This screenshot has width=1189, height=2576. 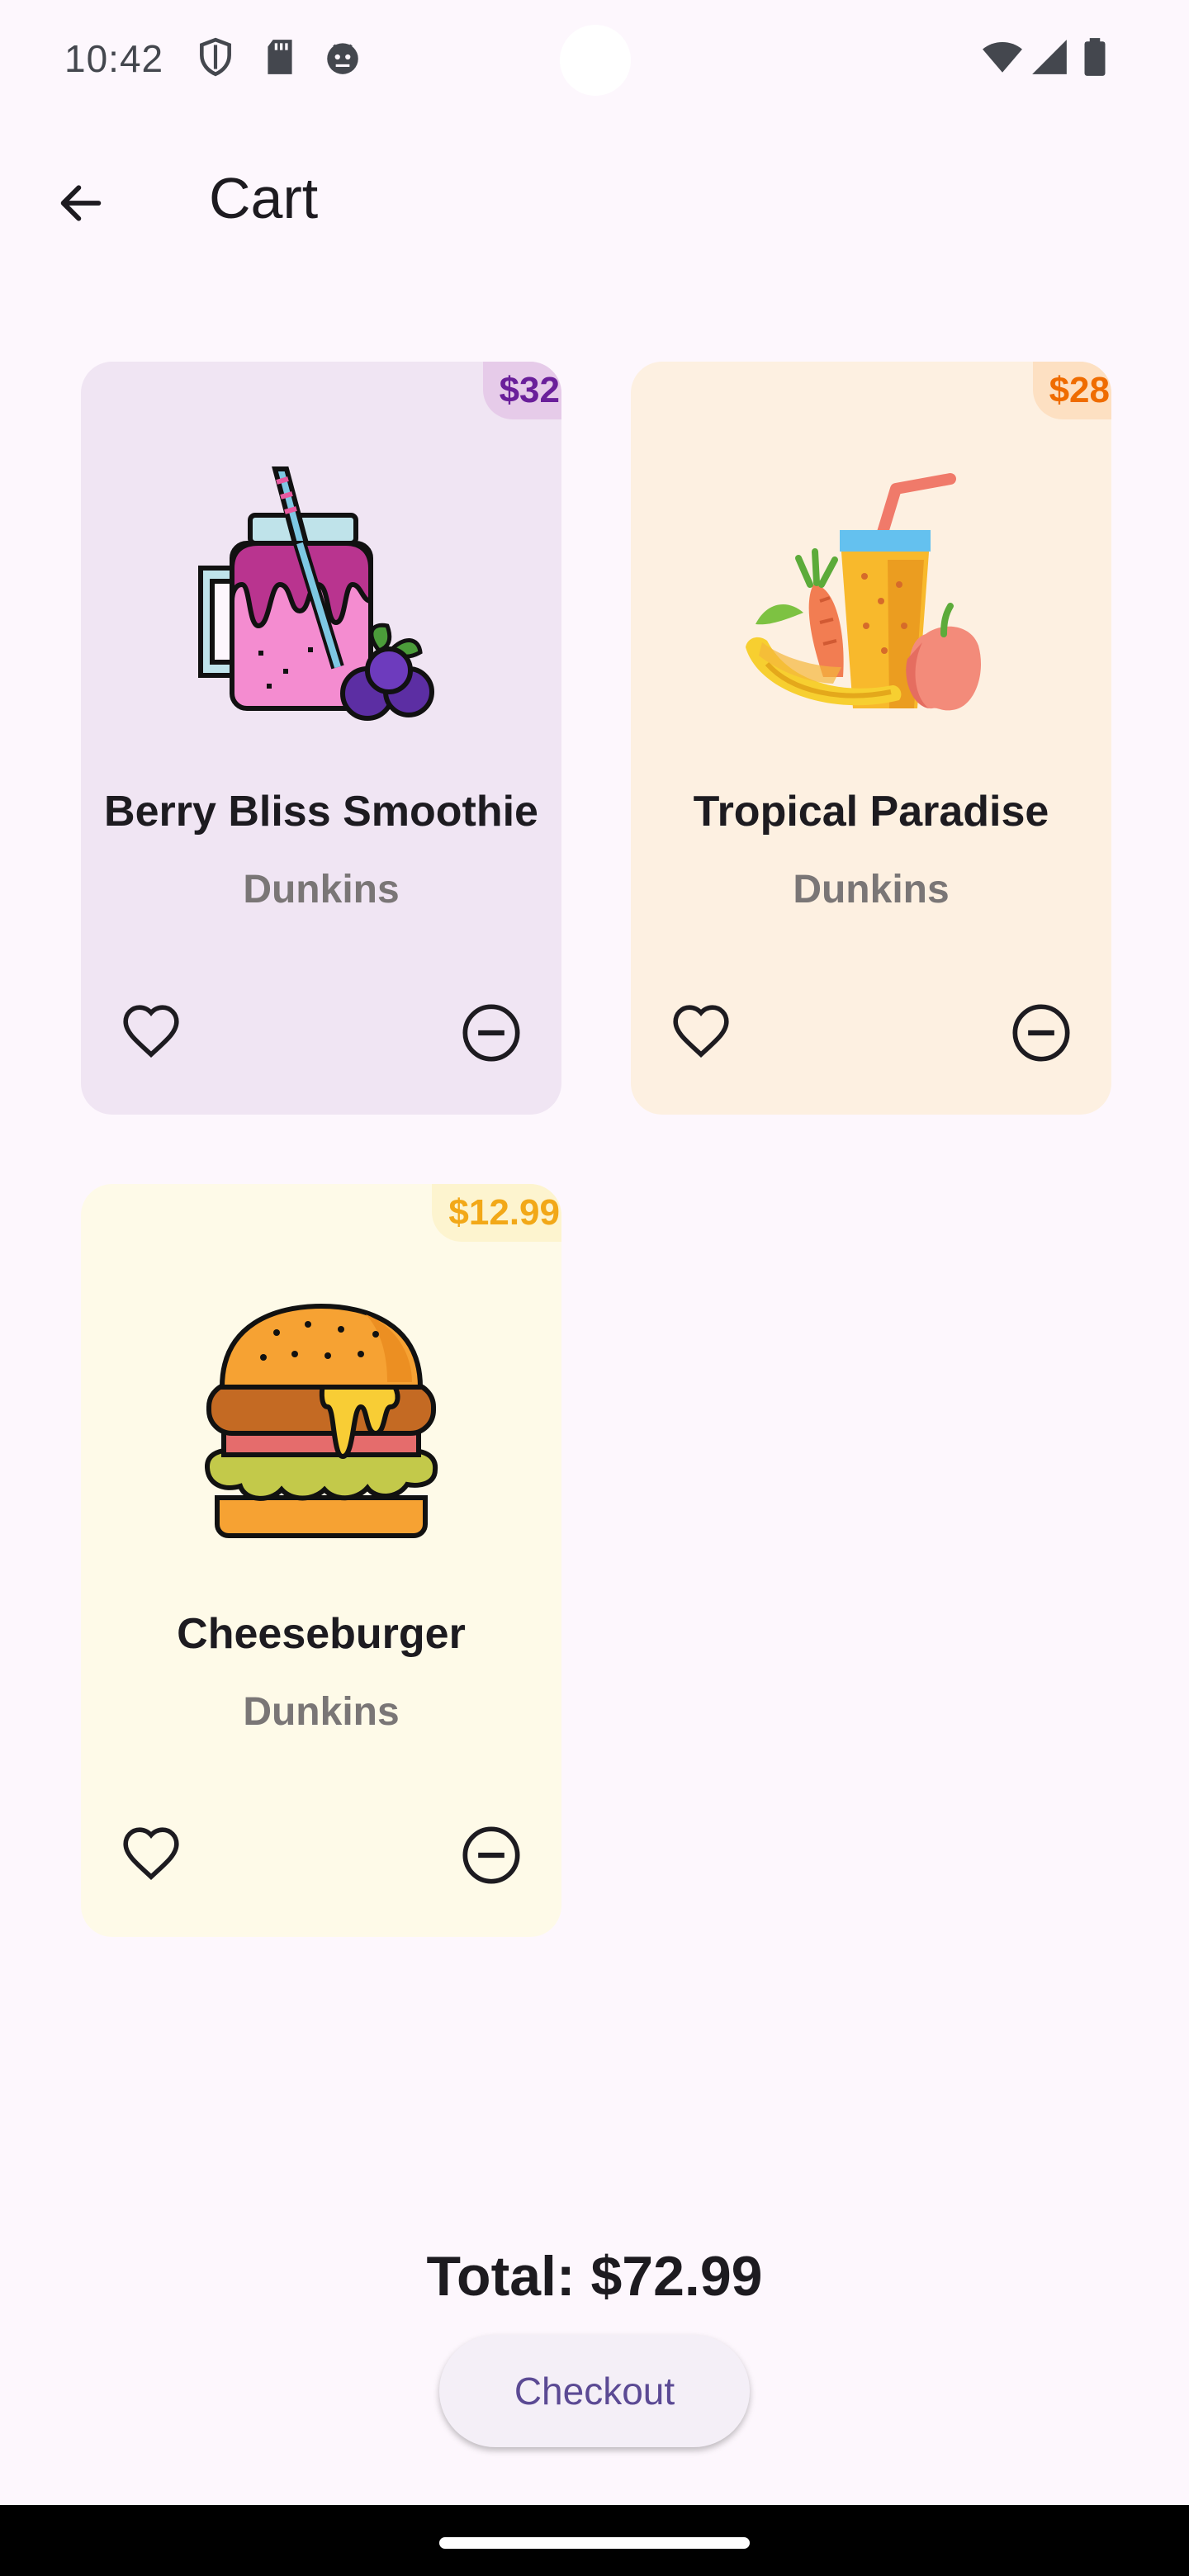 What do you see at coordinates (342, 57) in the screenshot?
I see `android-debug-icon` at bounding box center [342, 57].